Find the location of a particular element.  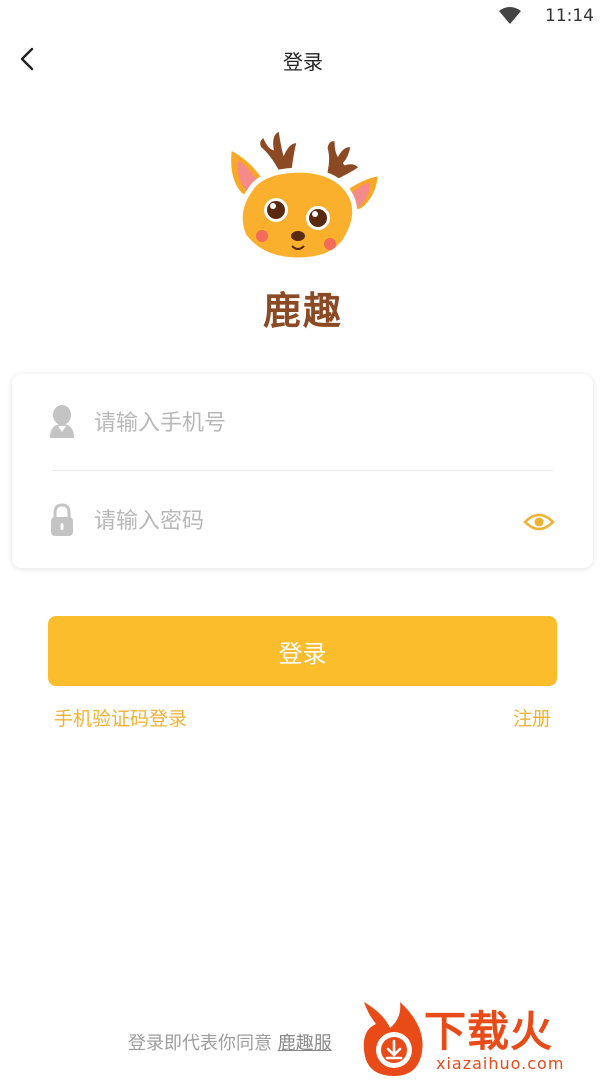

password-row is located at coordinates (302, 520).